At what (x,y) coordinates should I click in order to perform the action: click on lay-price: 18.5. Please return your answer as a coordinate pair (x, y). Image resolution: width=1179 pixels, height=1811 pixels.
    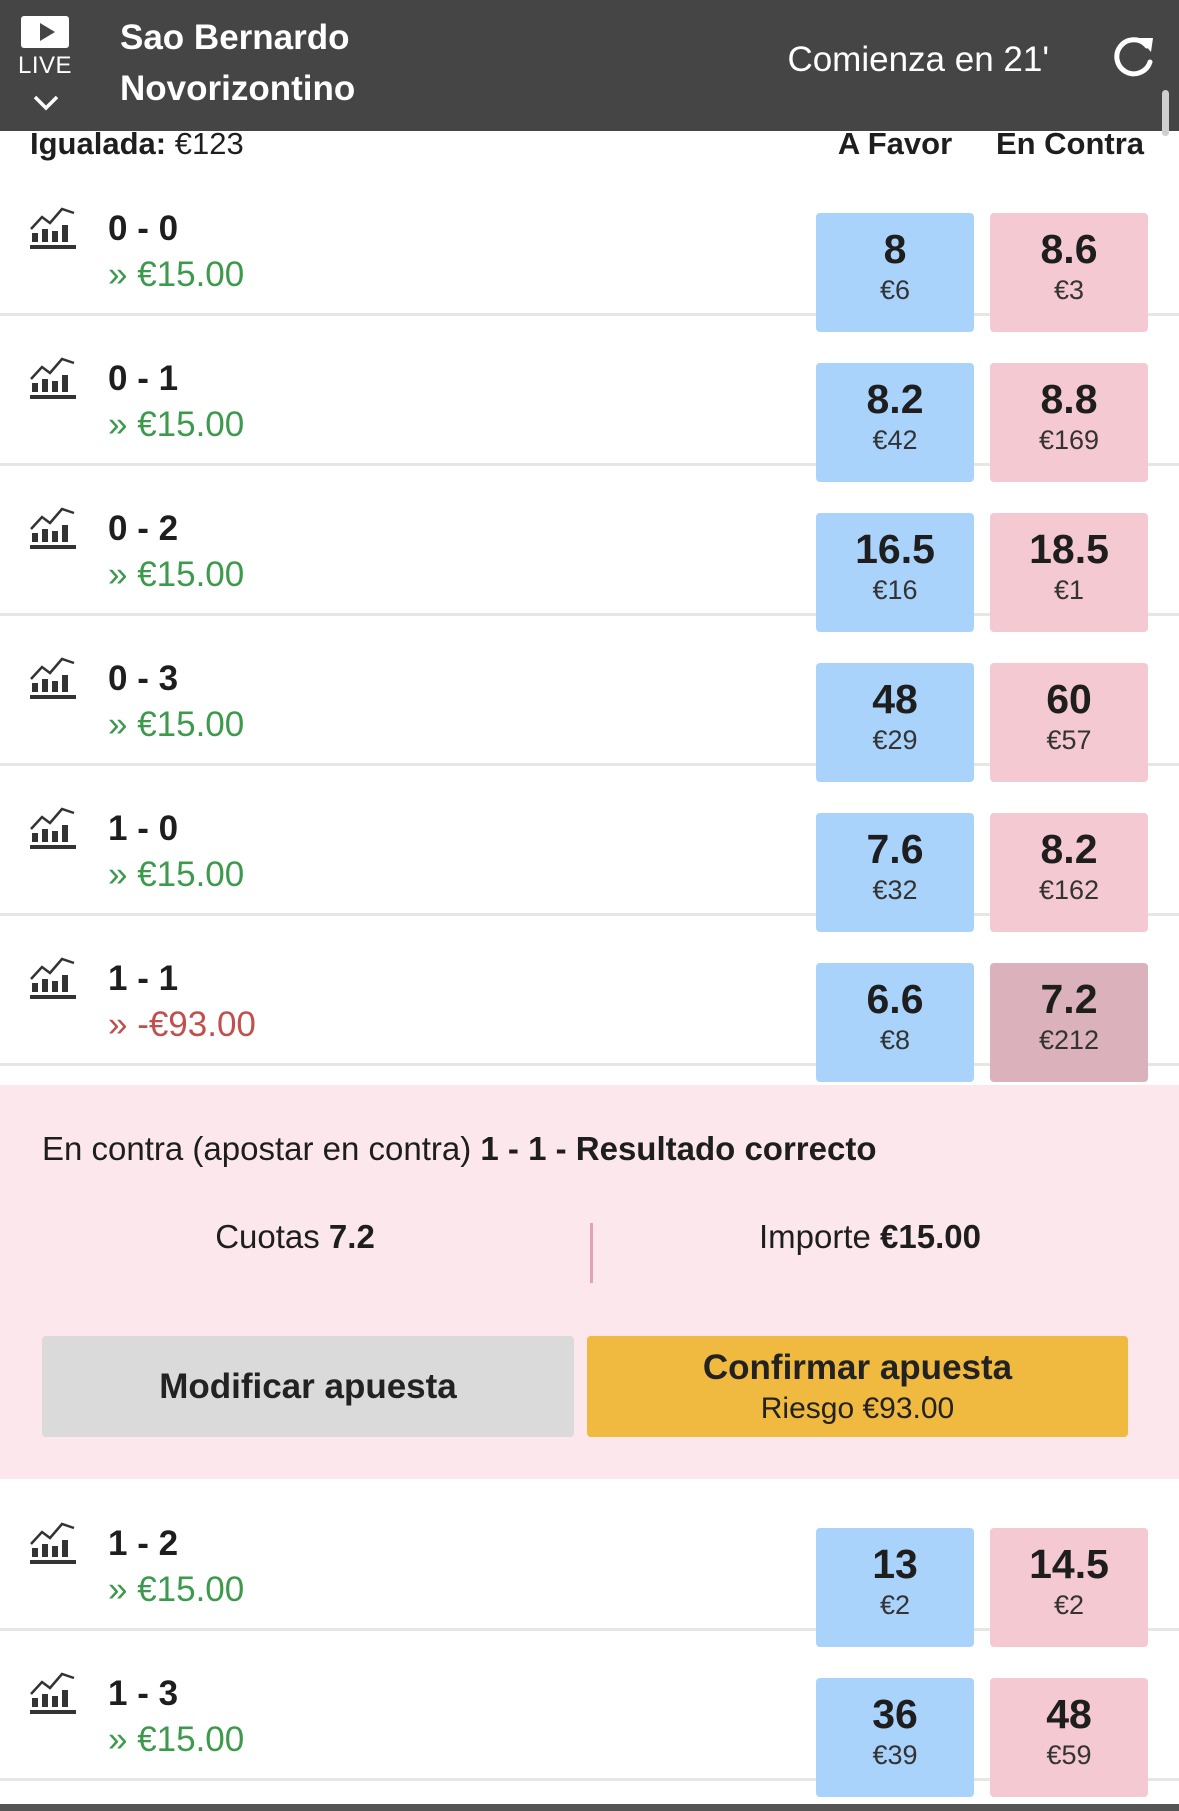
    Looking at the image, I should click on (1069, 549).